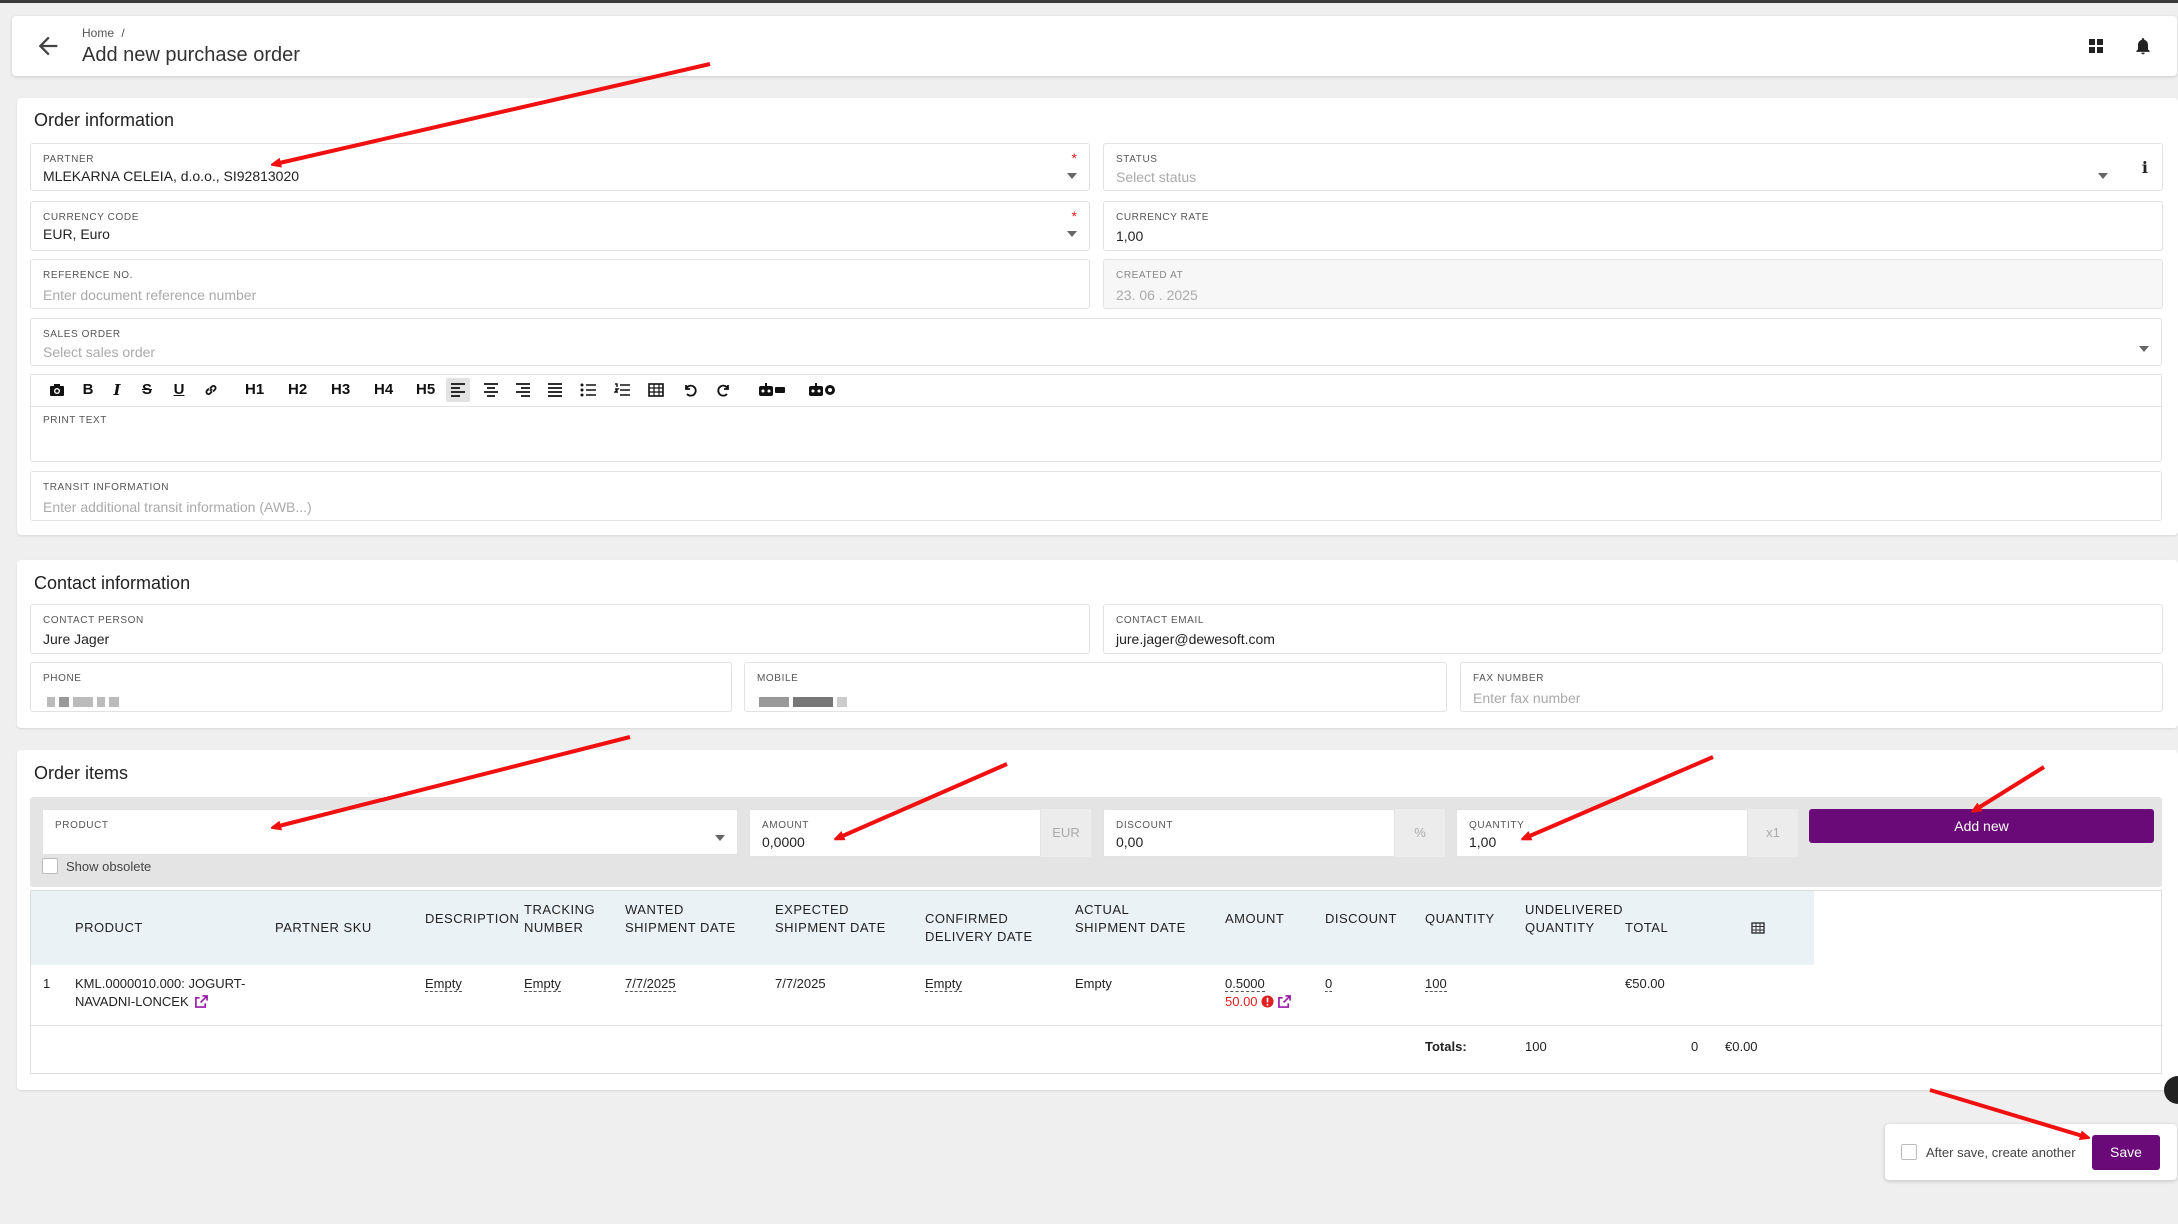 The image size is (2178, 1224). I want to click on link-icon, so click(211, 390).